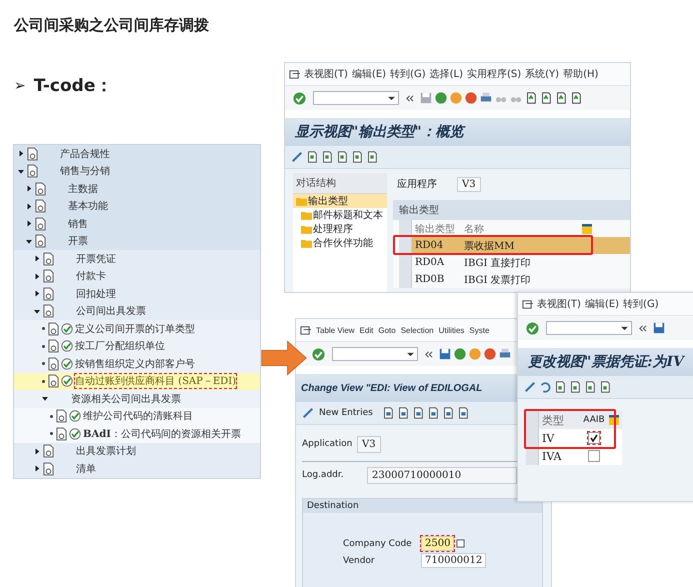 The image size is (693, 587). Describe the element at coordinates (346, 413) in the screenshot. I see `new-entries-button: New Entries` at that location.